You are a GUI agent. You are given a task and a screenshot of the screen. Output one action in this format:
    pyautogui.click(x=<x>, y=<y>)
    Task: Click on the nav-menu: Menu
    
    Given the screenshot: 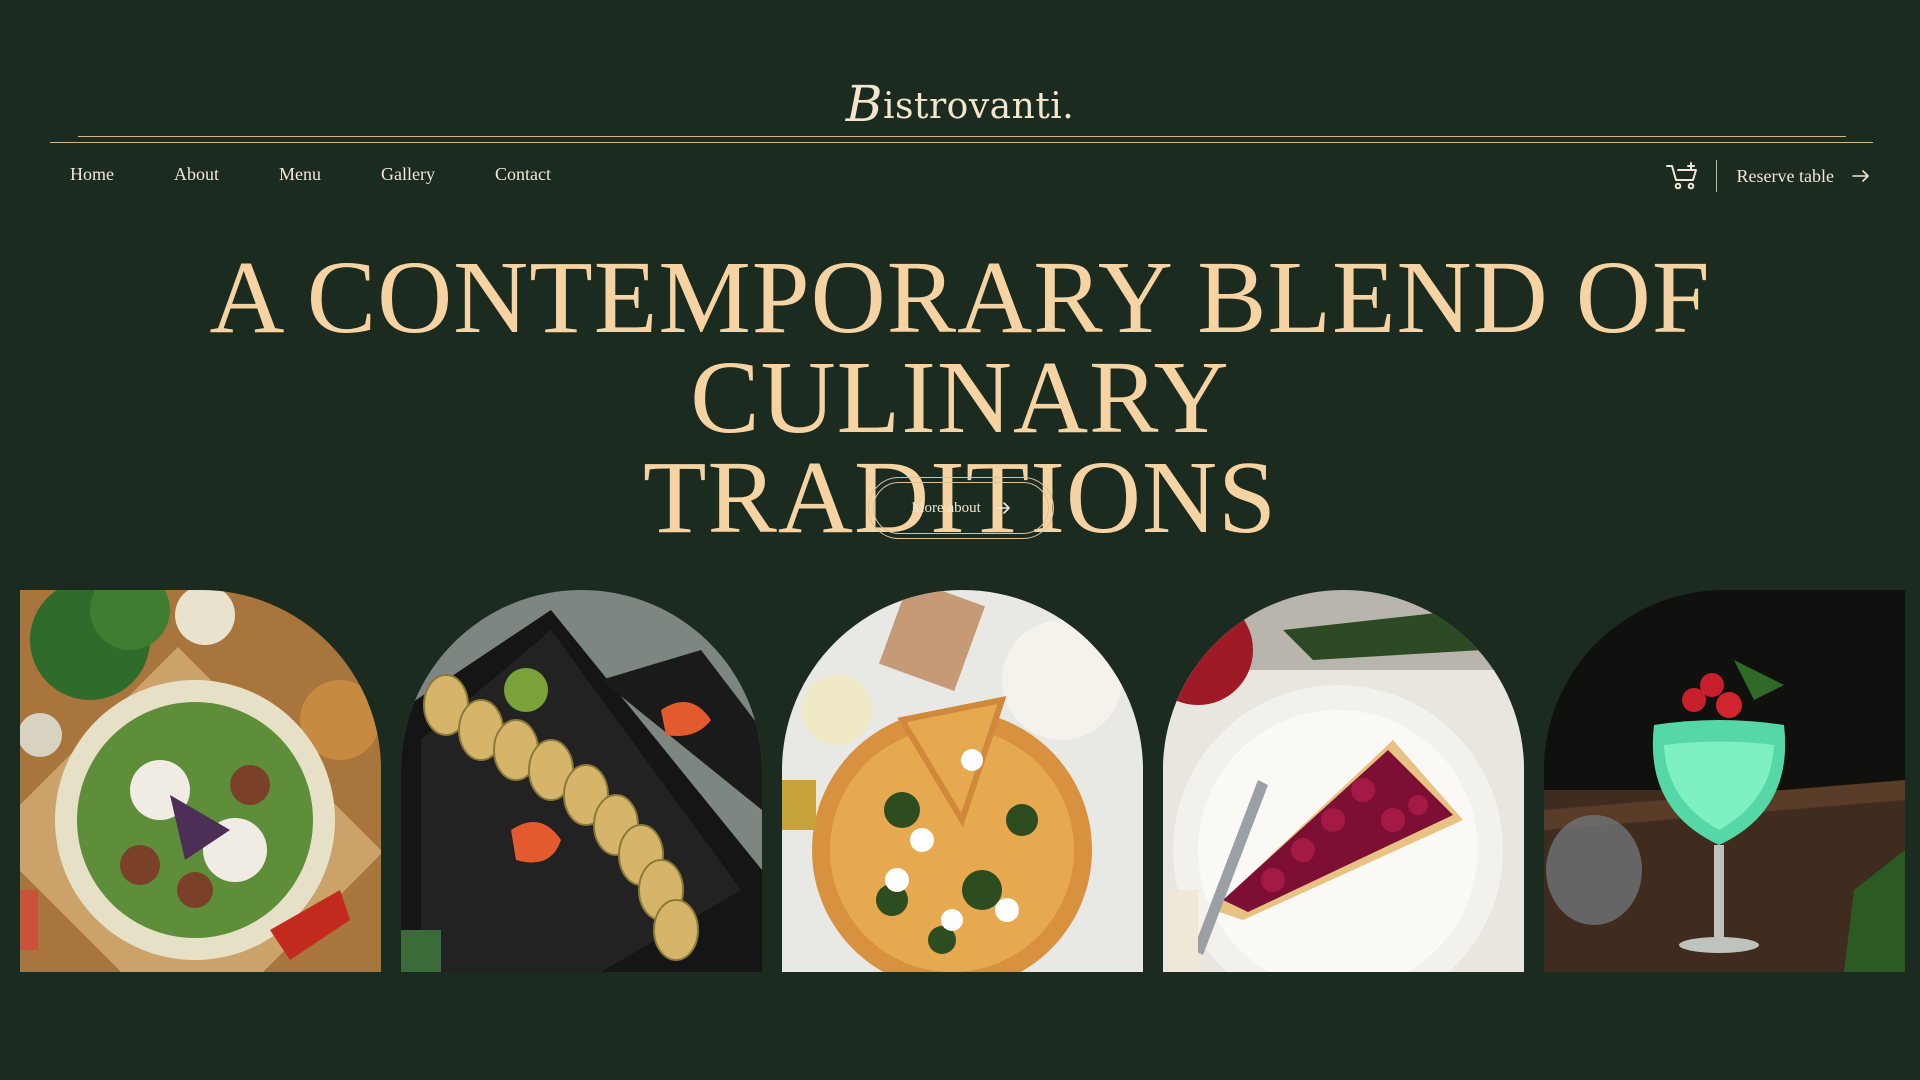 What is the action you would take?
    pyautogui.click(x=300, y=174)
    